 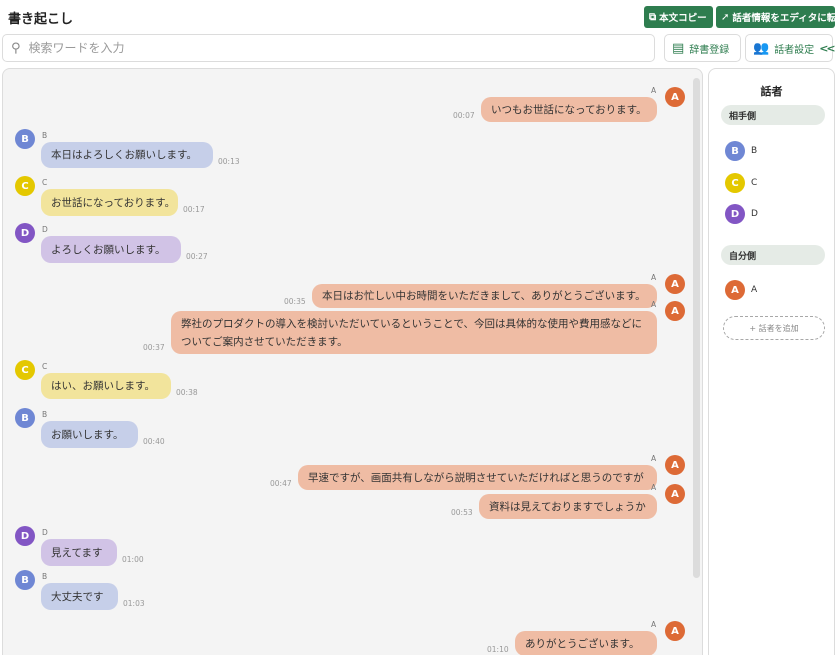 What do you see at coordinates (106, 386) in the screenshot?
I see `message-bubble: はい、お願いします。` at bounding box center [106, 386].